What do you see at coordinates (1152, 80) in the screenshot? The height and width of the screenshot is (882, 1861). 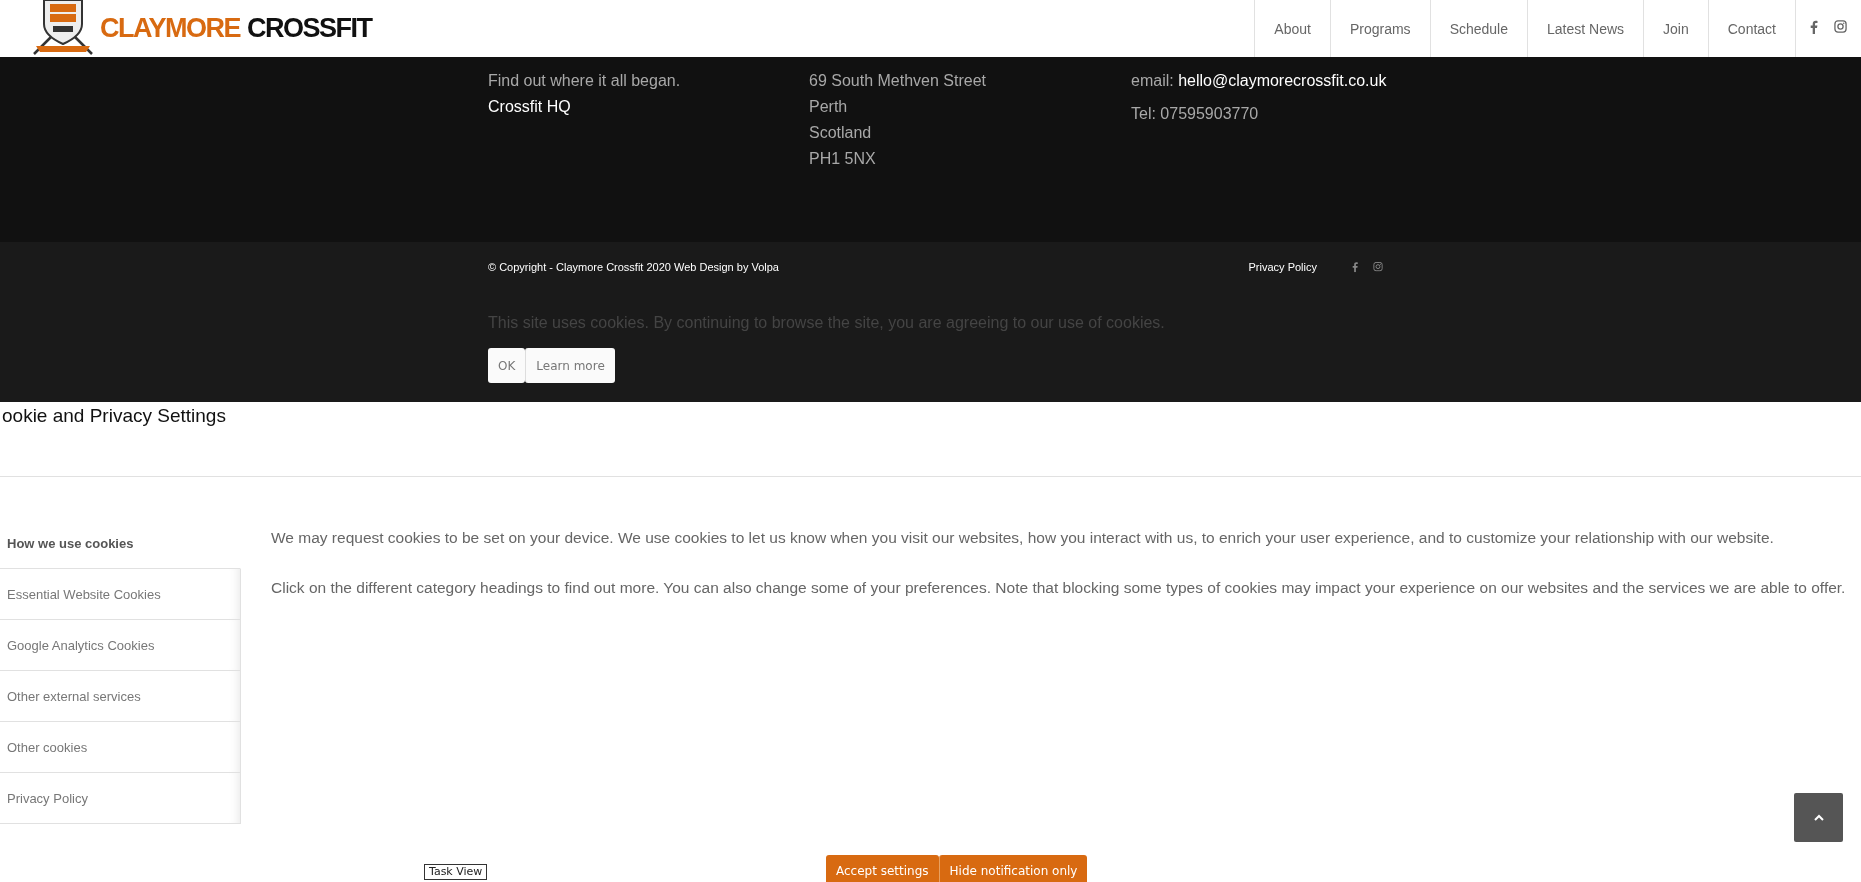 I see `email-label: email:` at bounding box center [1152, 80].